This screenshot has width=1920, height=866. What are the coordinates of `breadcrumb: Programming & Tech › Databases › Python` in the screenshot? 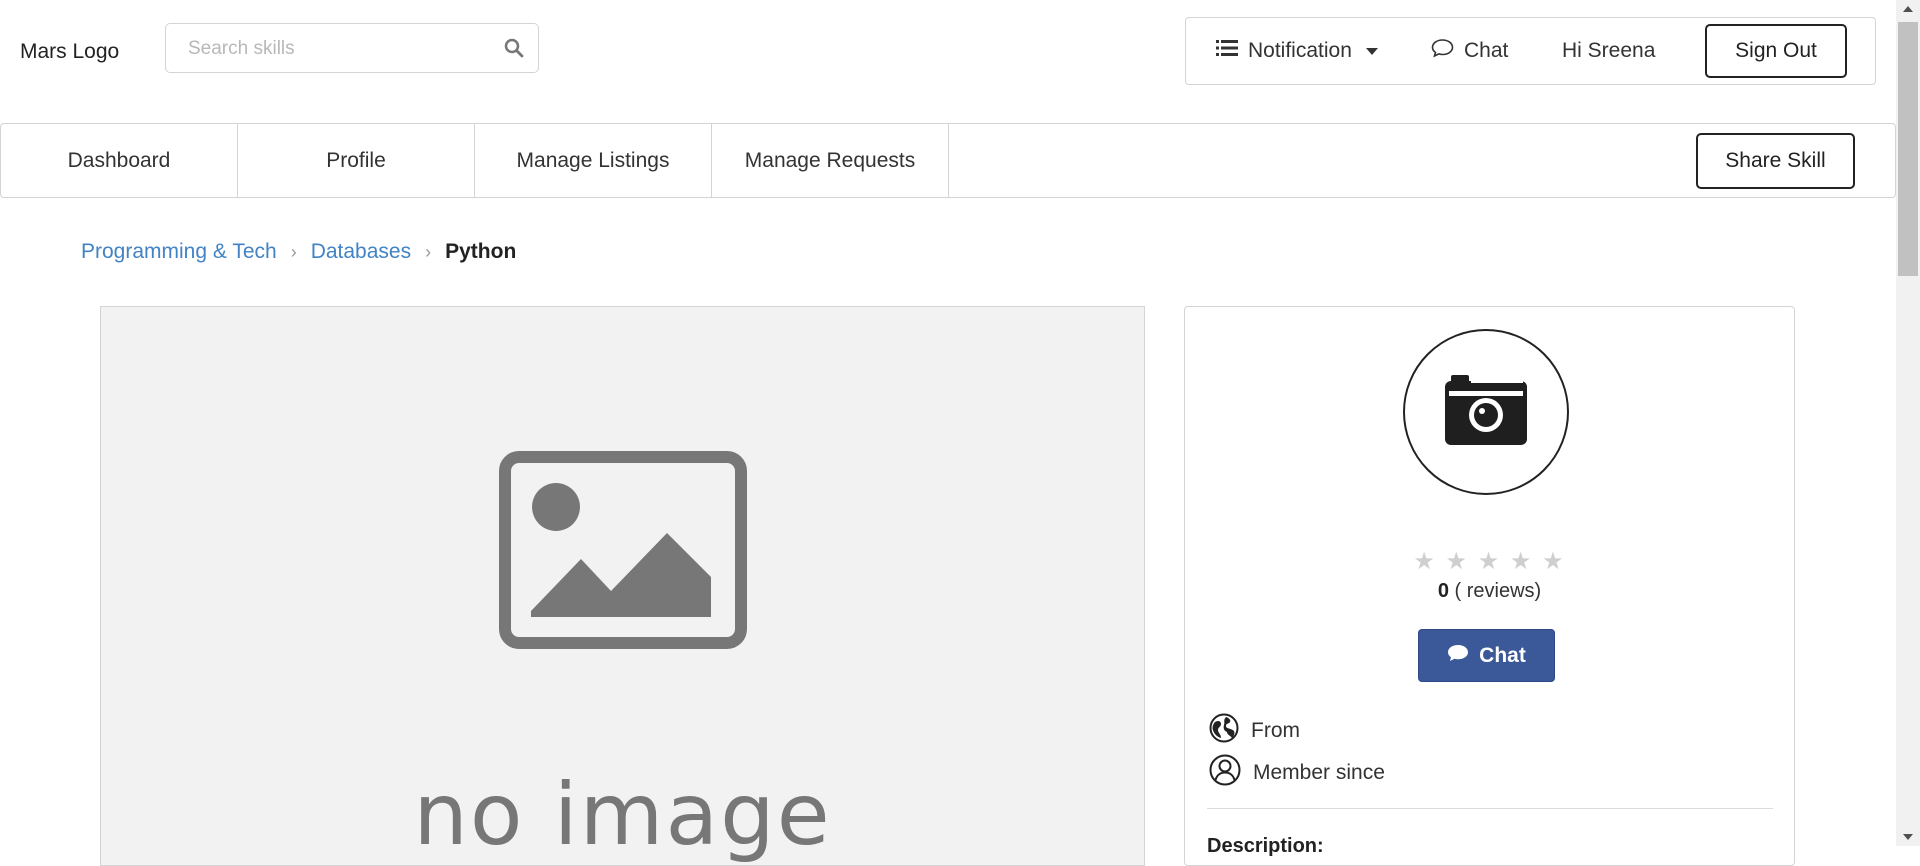 It's located at (298, 252).